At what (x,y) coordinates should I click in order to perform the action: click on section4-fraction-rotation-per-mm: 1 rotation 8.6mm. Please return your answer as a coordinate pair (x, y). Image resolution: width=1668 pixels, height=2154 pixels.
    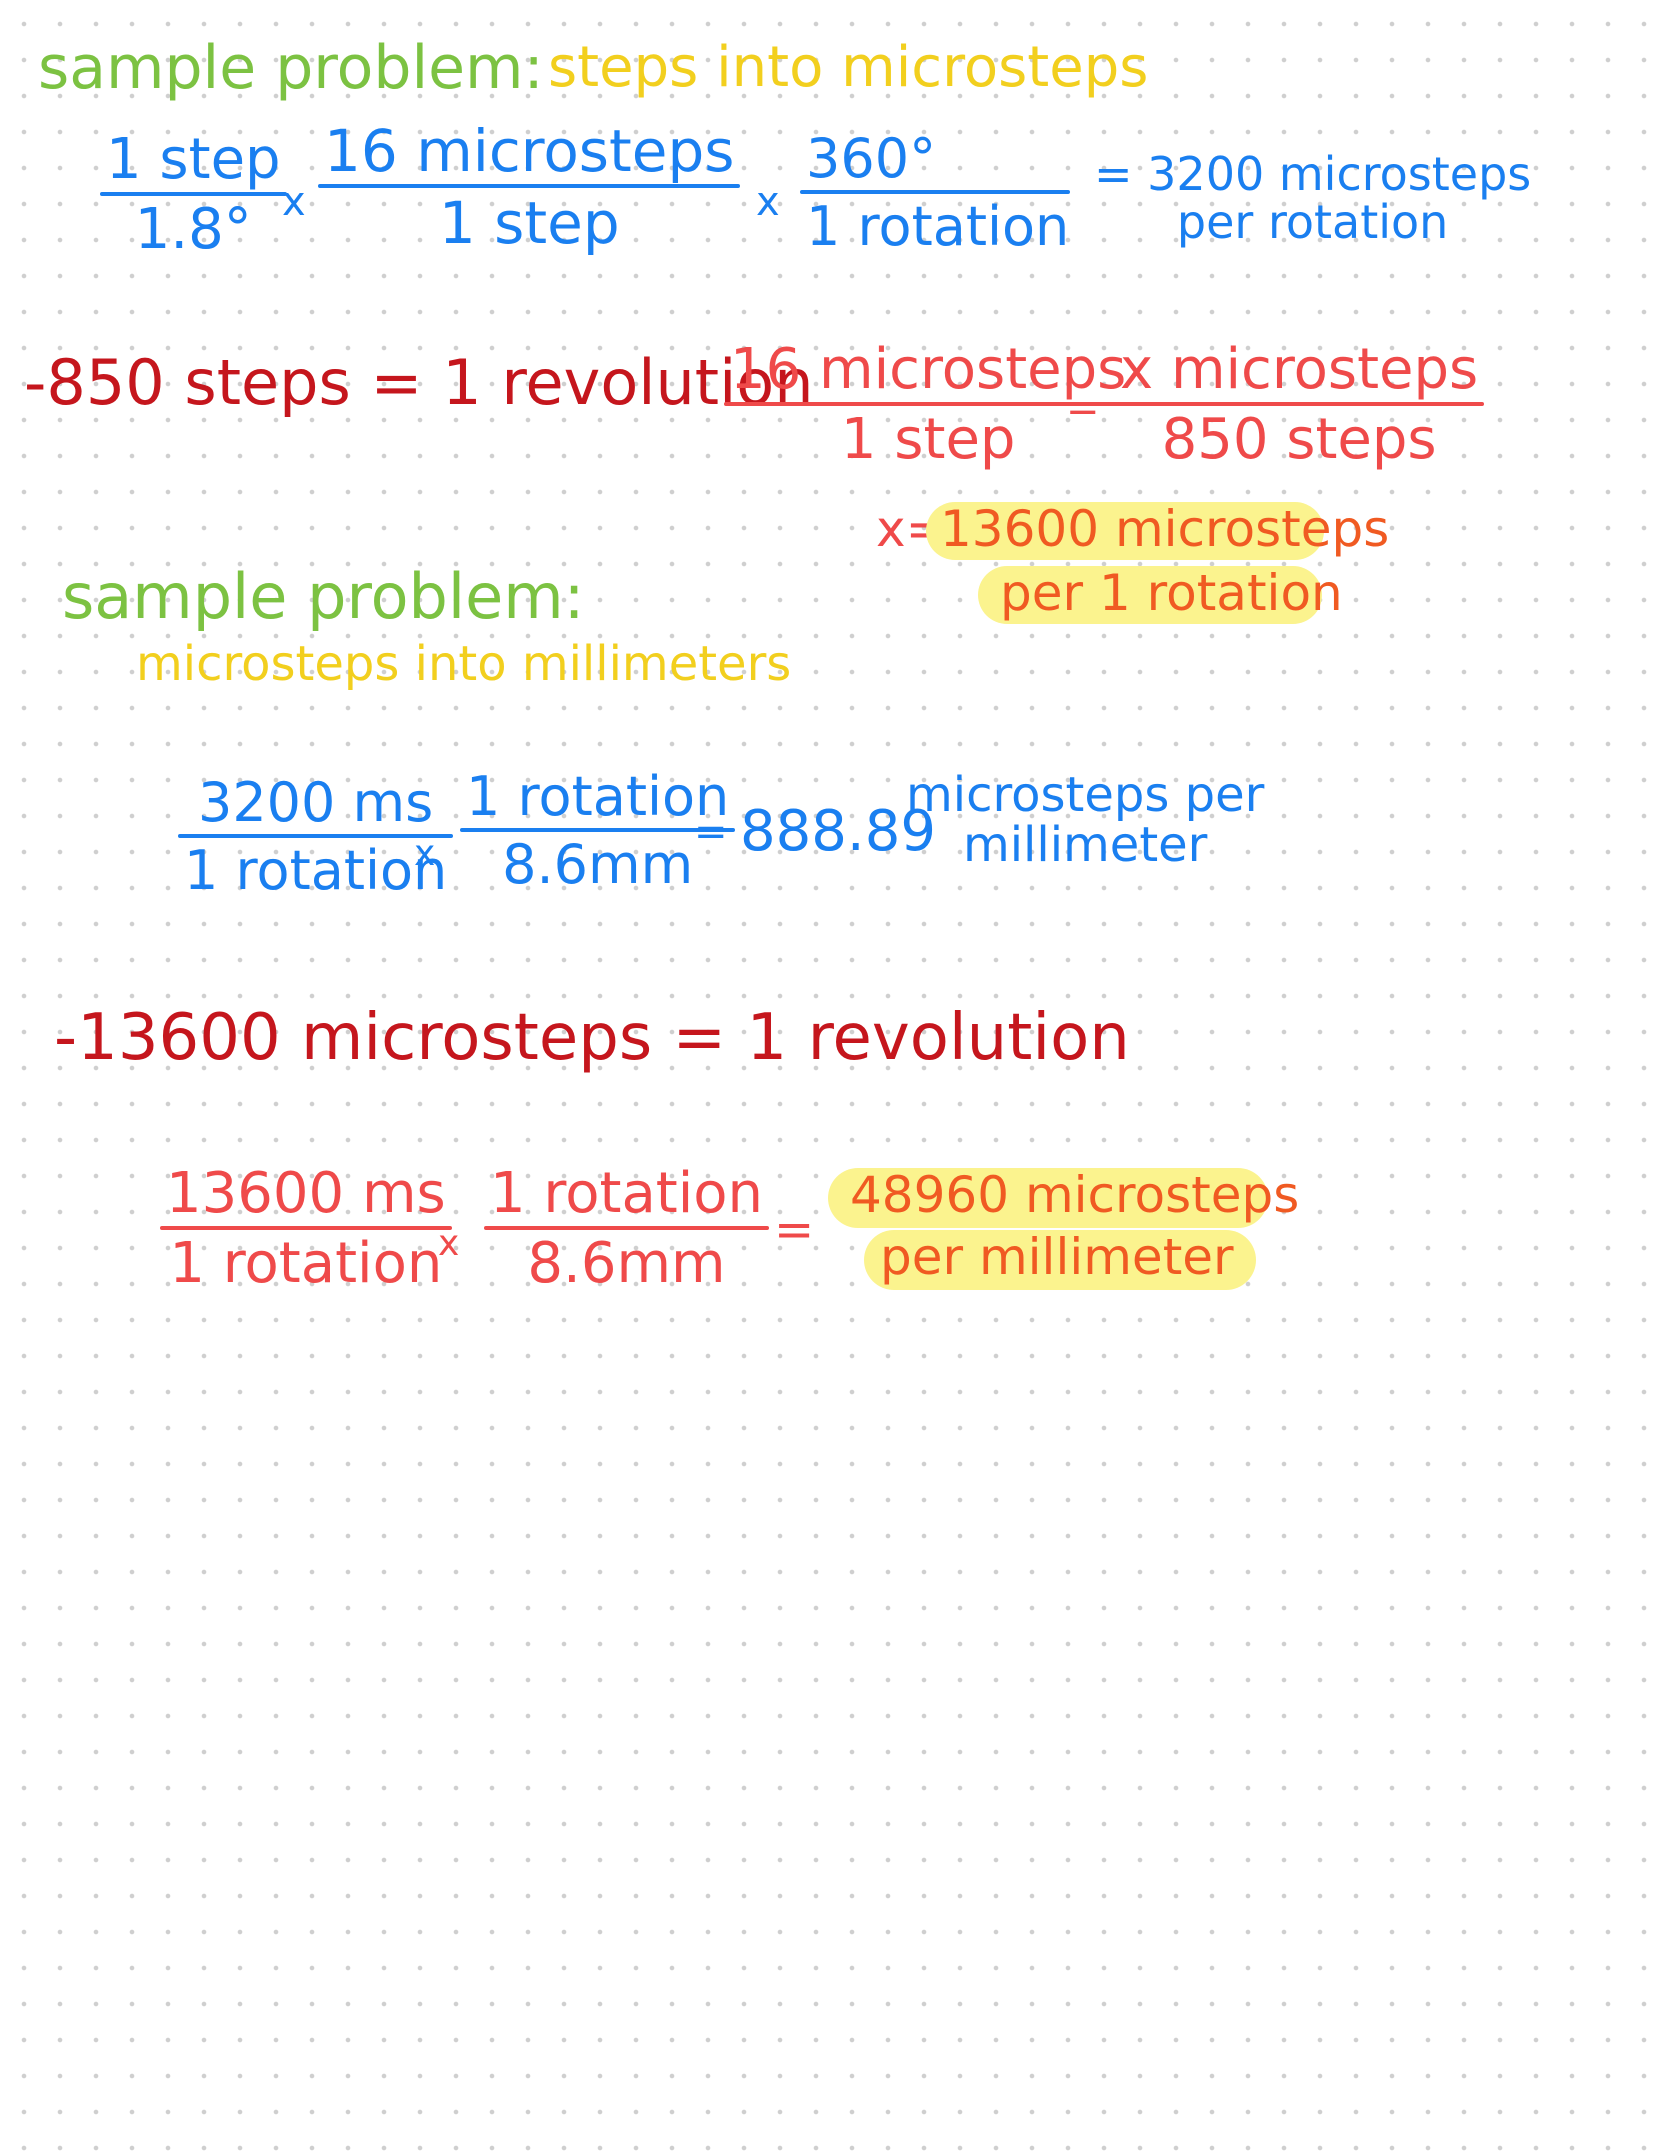
    Looking at the image, I should click on (627, 1228).